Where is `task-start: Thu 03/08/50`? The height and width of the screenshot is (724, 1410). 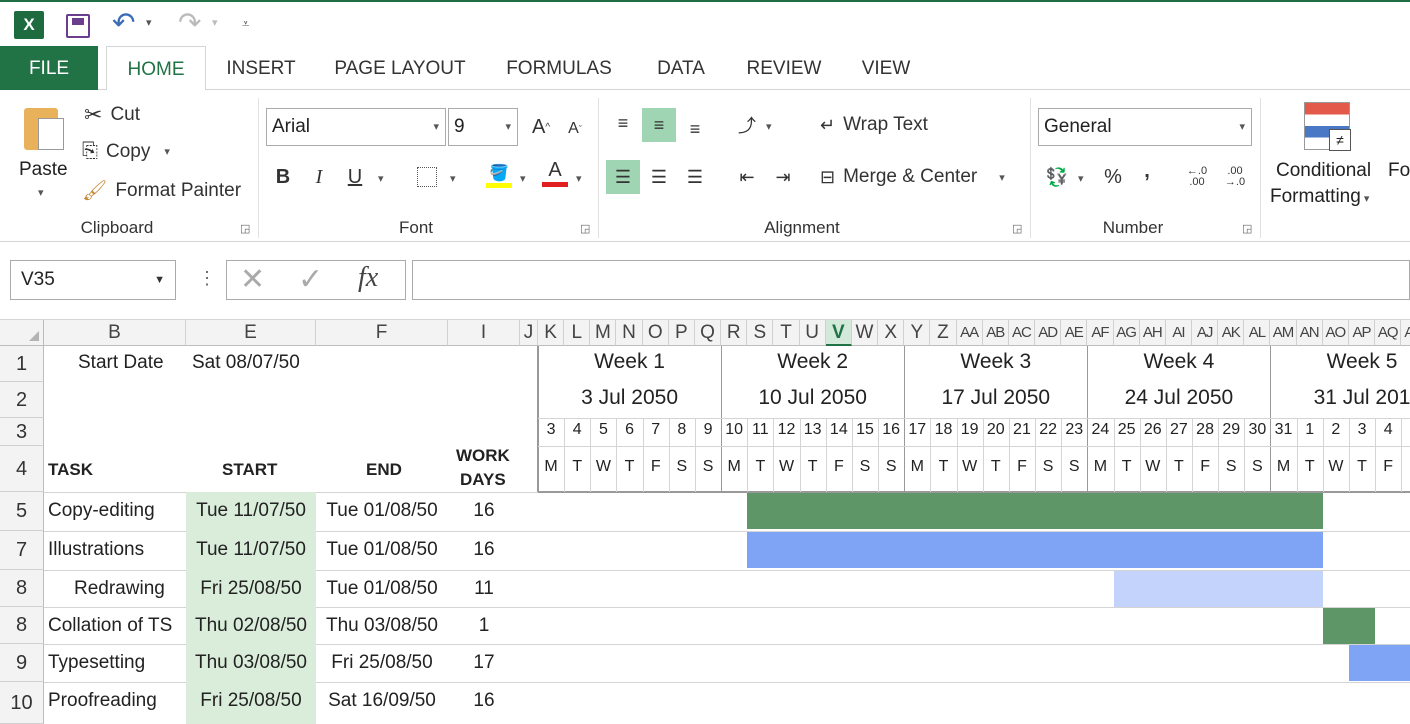 task-start: Thu 03/08/50 is located at coordinates (251, 663).